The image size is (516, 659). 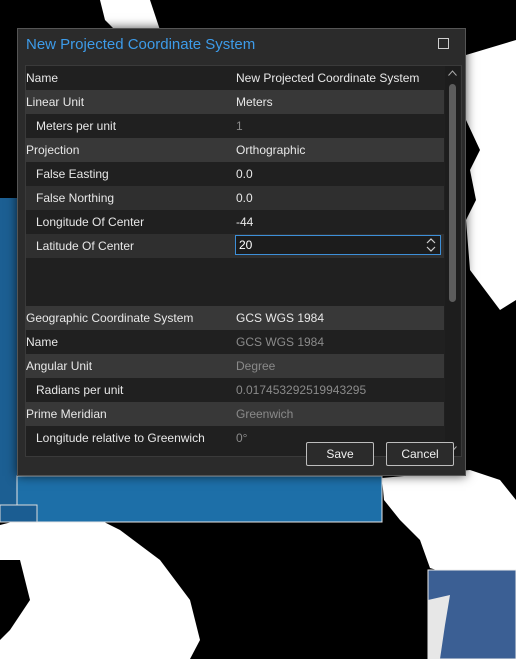 What do you see at coordinates (80, 390) in the screenshot?
I see `property-label: Radians per unit` at bounding box center [80, 390].